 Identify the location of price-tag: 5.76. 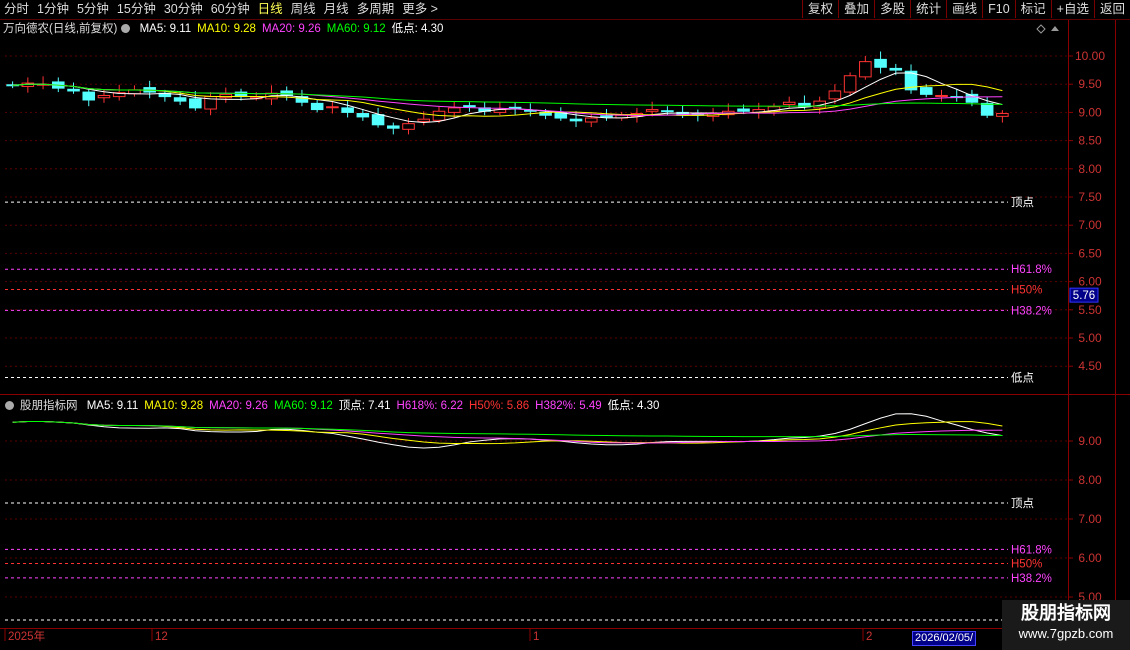
(1084, 296).